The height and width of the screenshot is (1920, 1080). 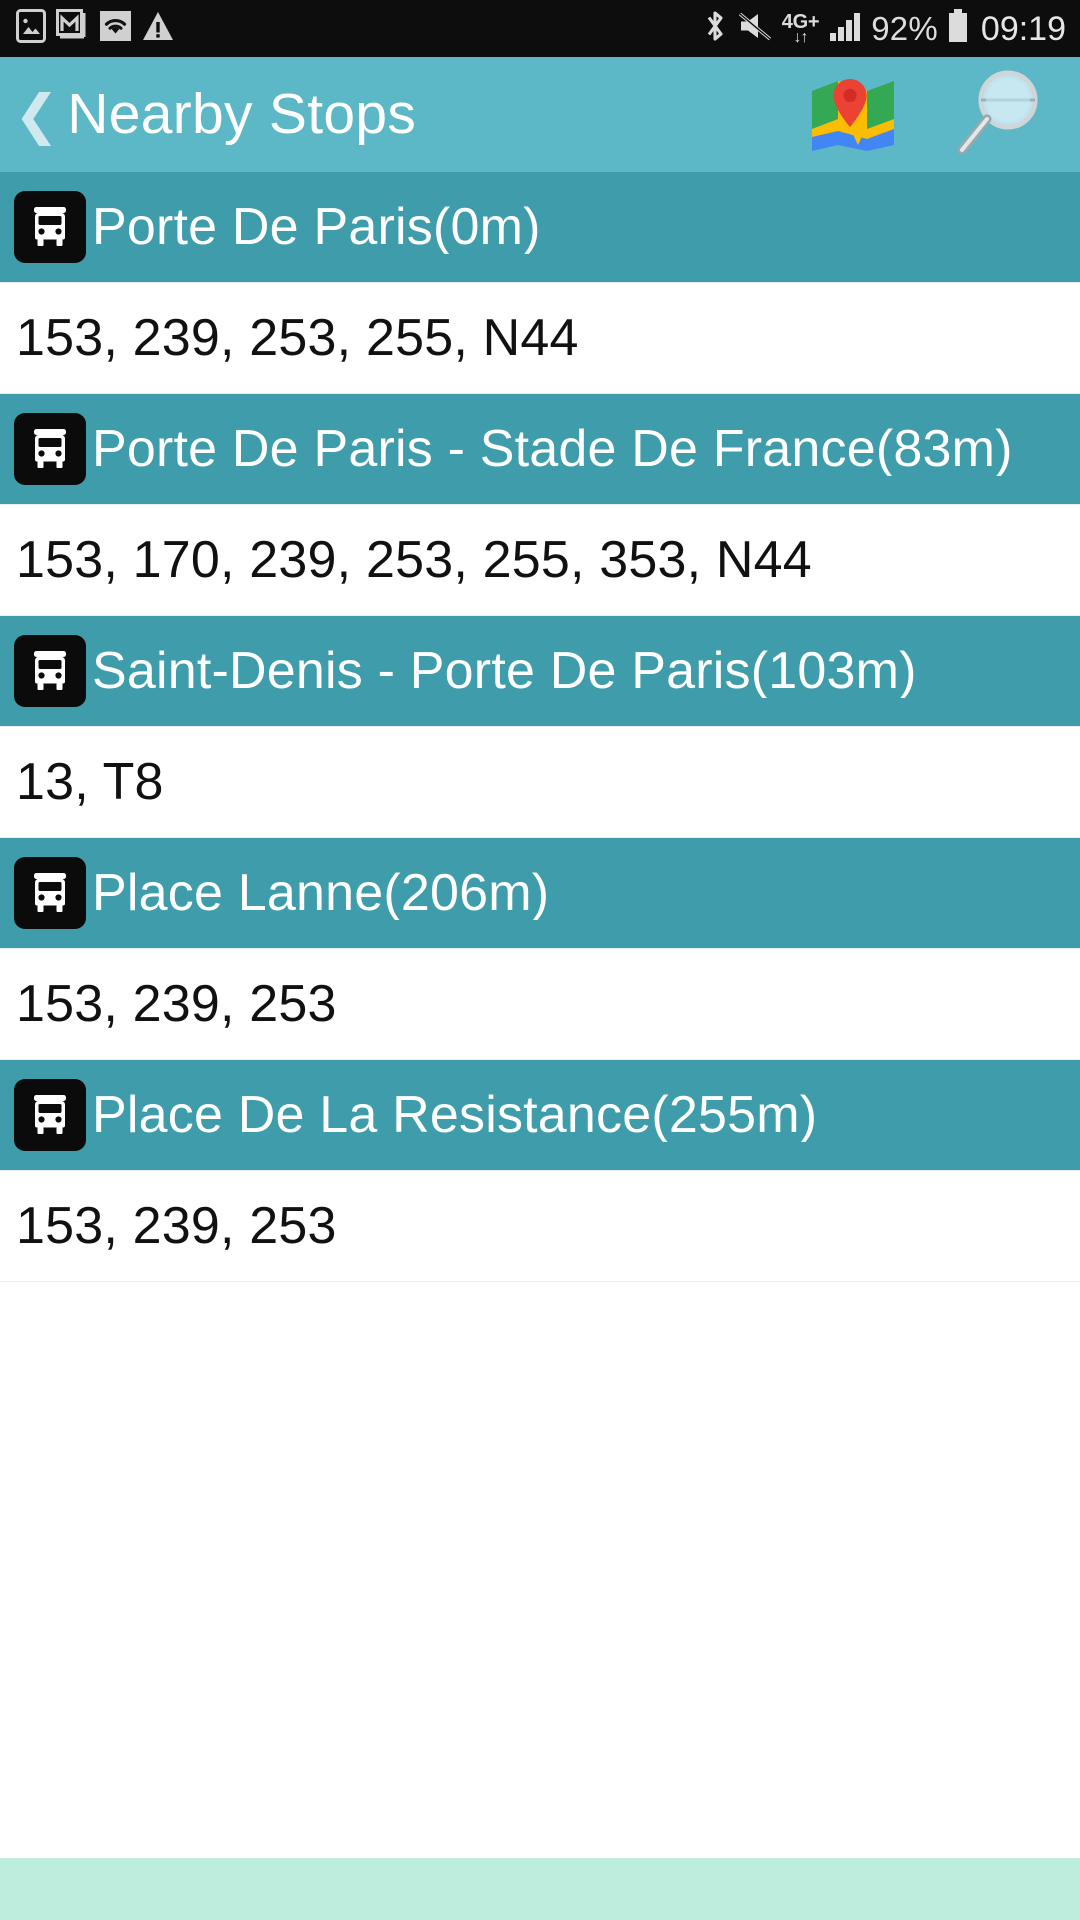 I want to click on page-title: Nearby Stops, so click(x=242, y=114).